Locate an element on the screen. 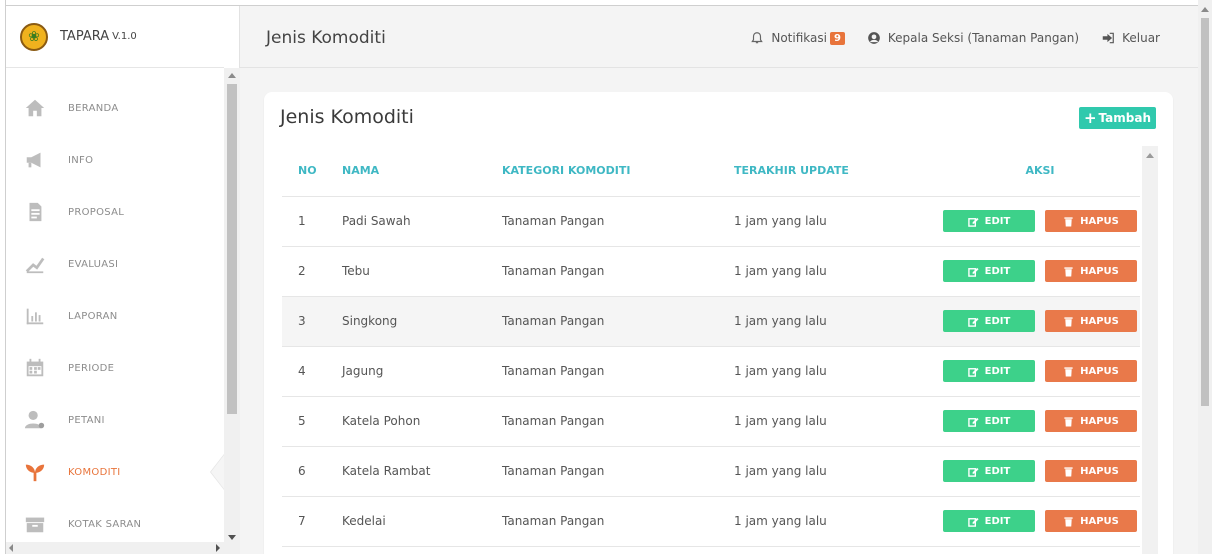  col-header-update: TERAKHIR UPDATE is located at coordinates (837, 171).